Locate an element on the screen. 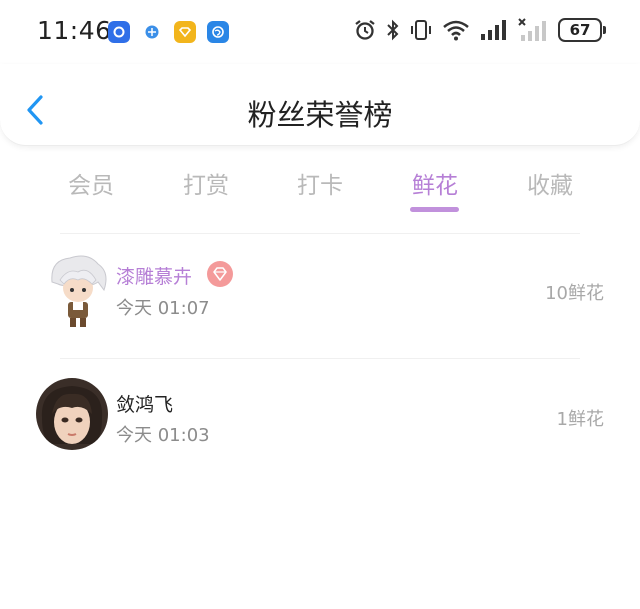 This screenshot has height=609, width=640. fan-name: 敛鸿飞 is located at coordinates (144, 403).